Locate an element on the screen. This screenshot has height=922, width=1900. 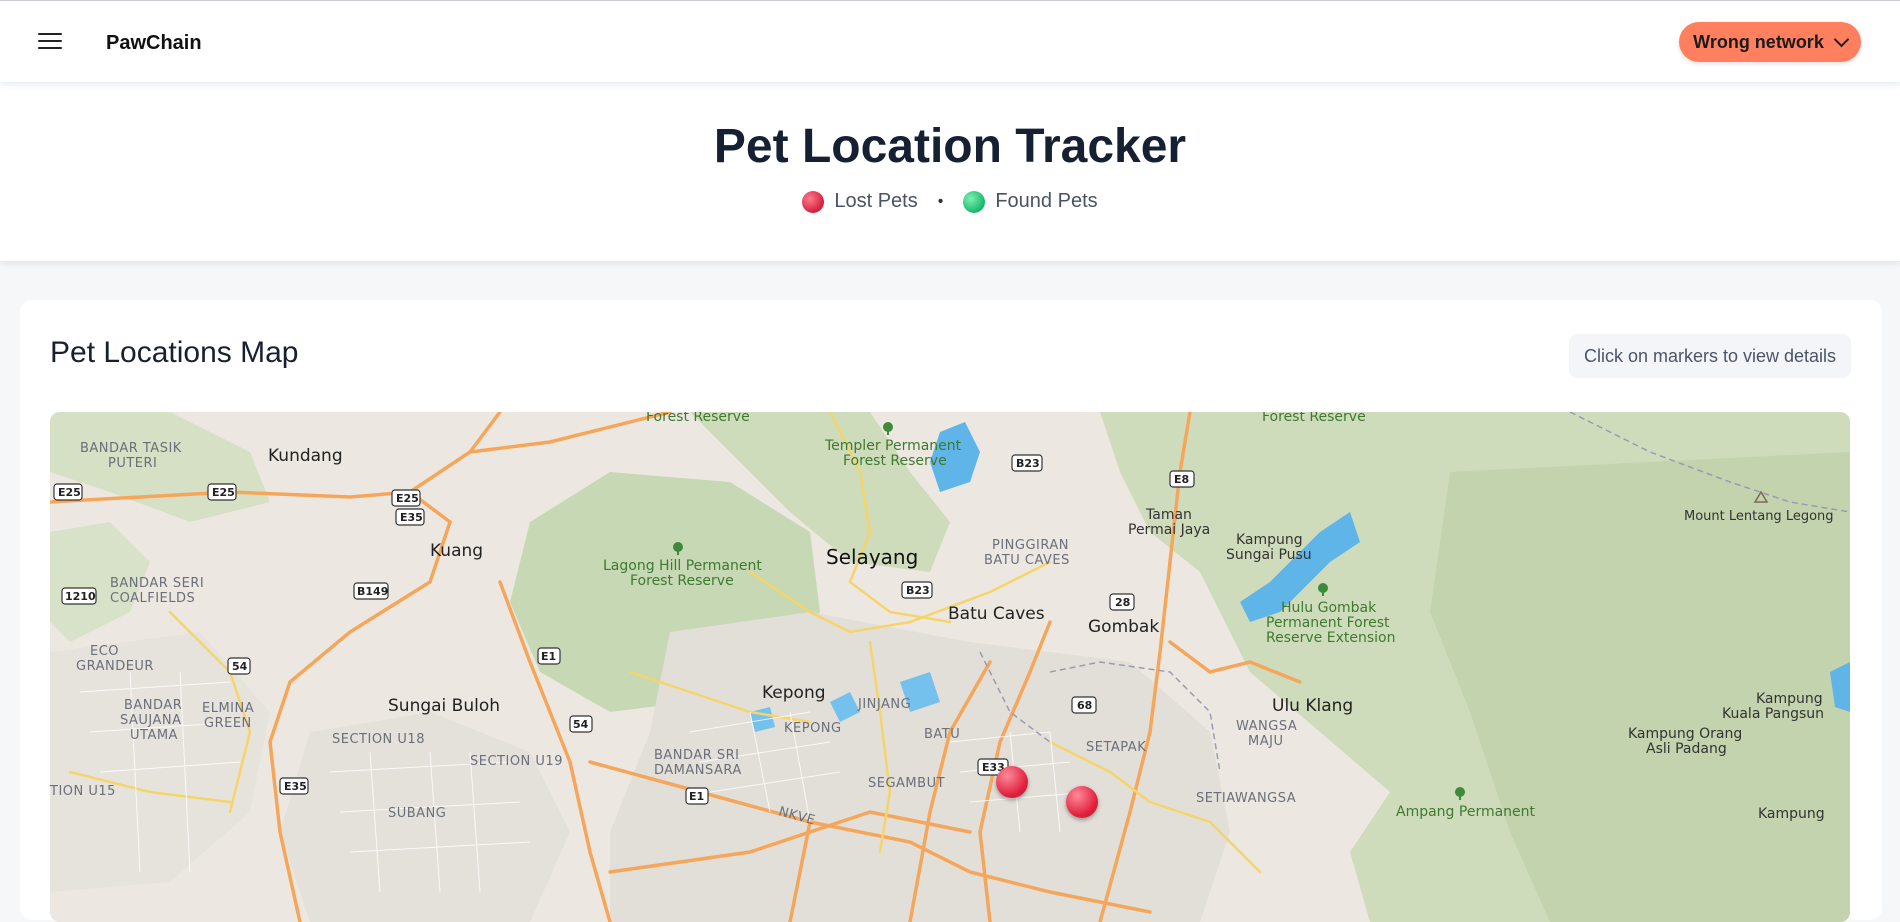
svg-text: Kuala Pangsun is located at coordinates (1773, 714).